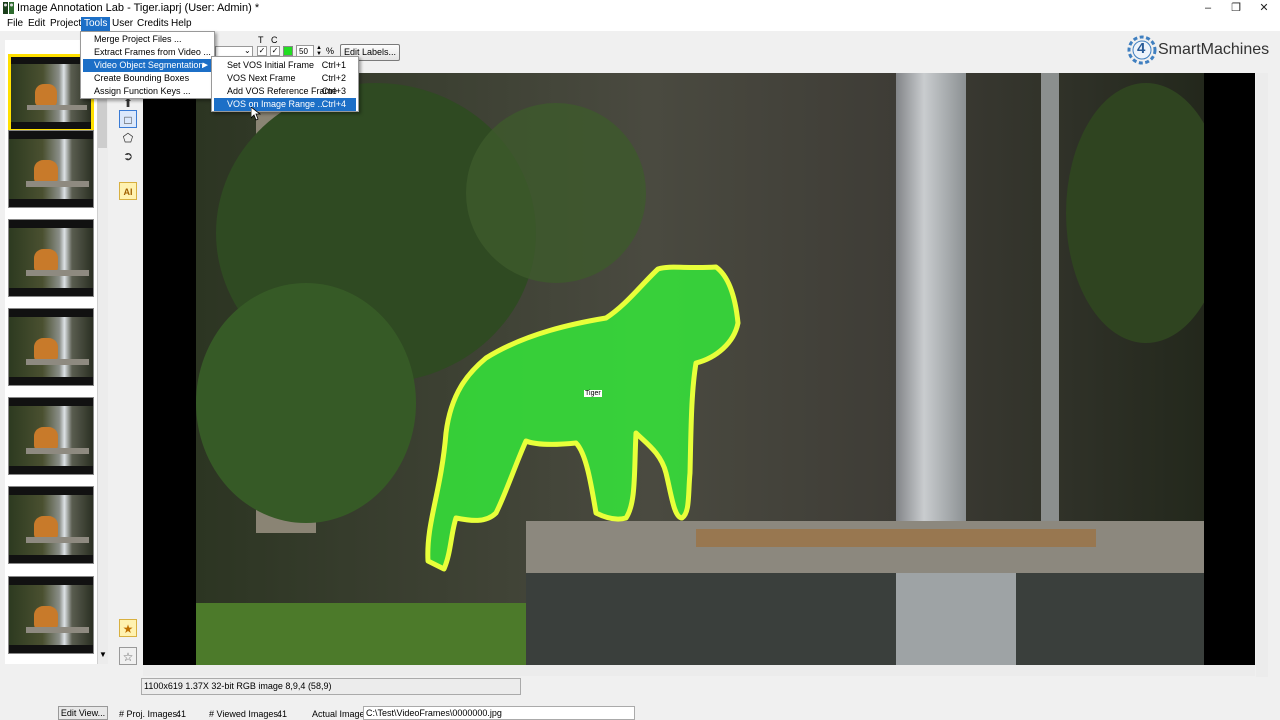 This screenshot has height=720, width=1280. I want to click on menu-item-vos-on-image-range: VOS on Image Range ... Ctrl+4, so click(285, 104).